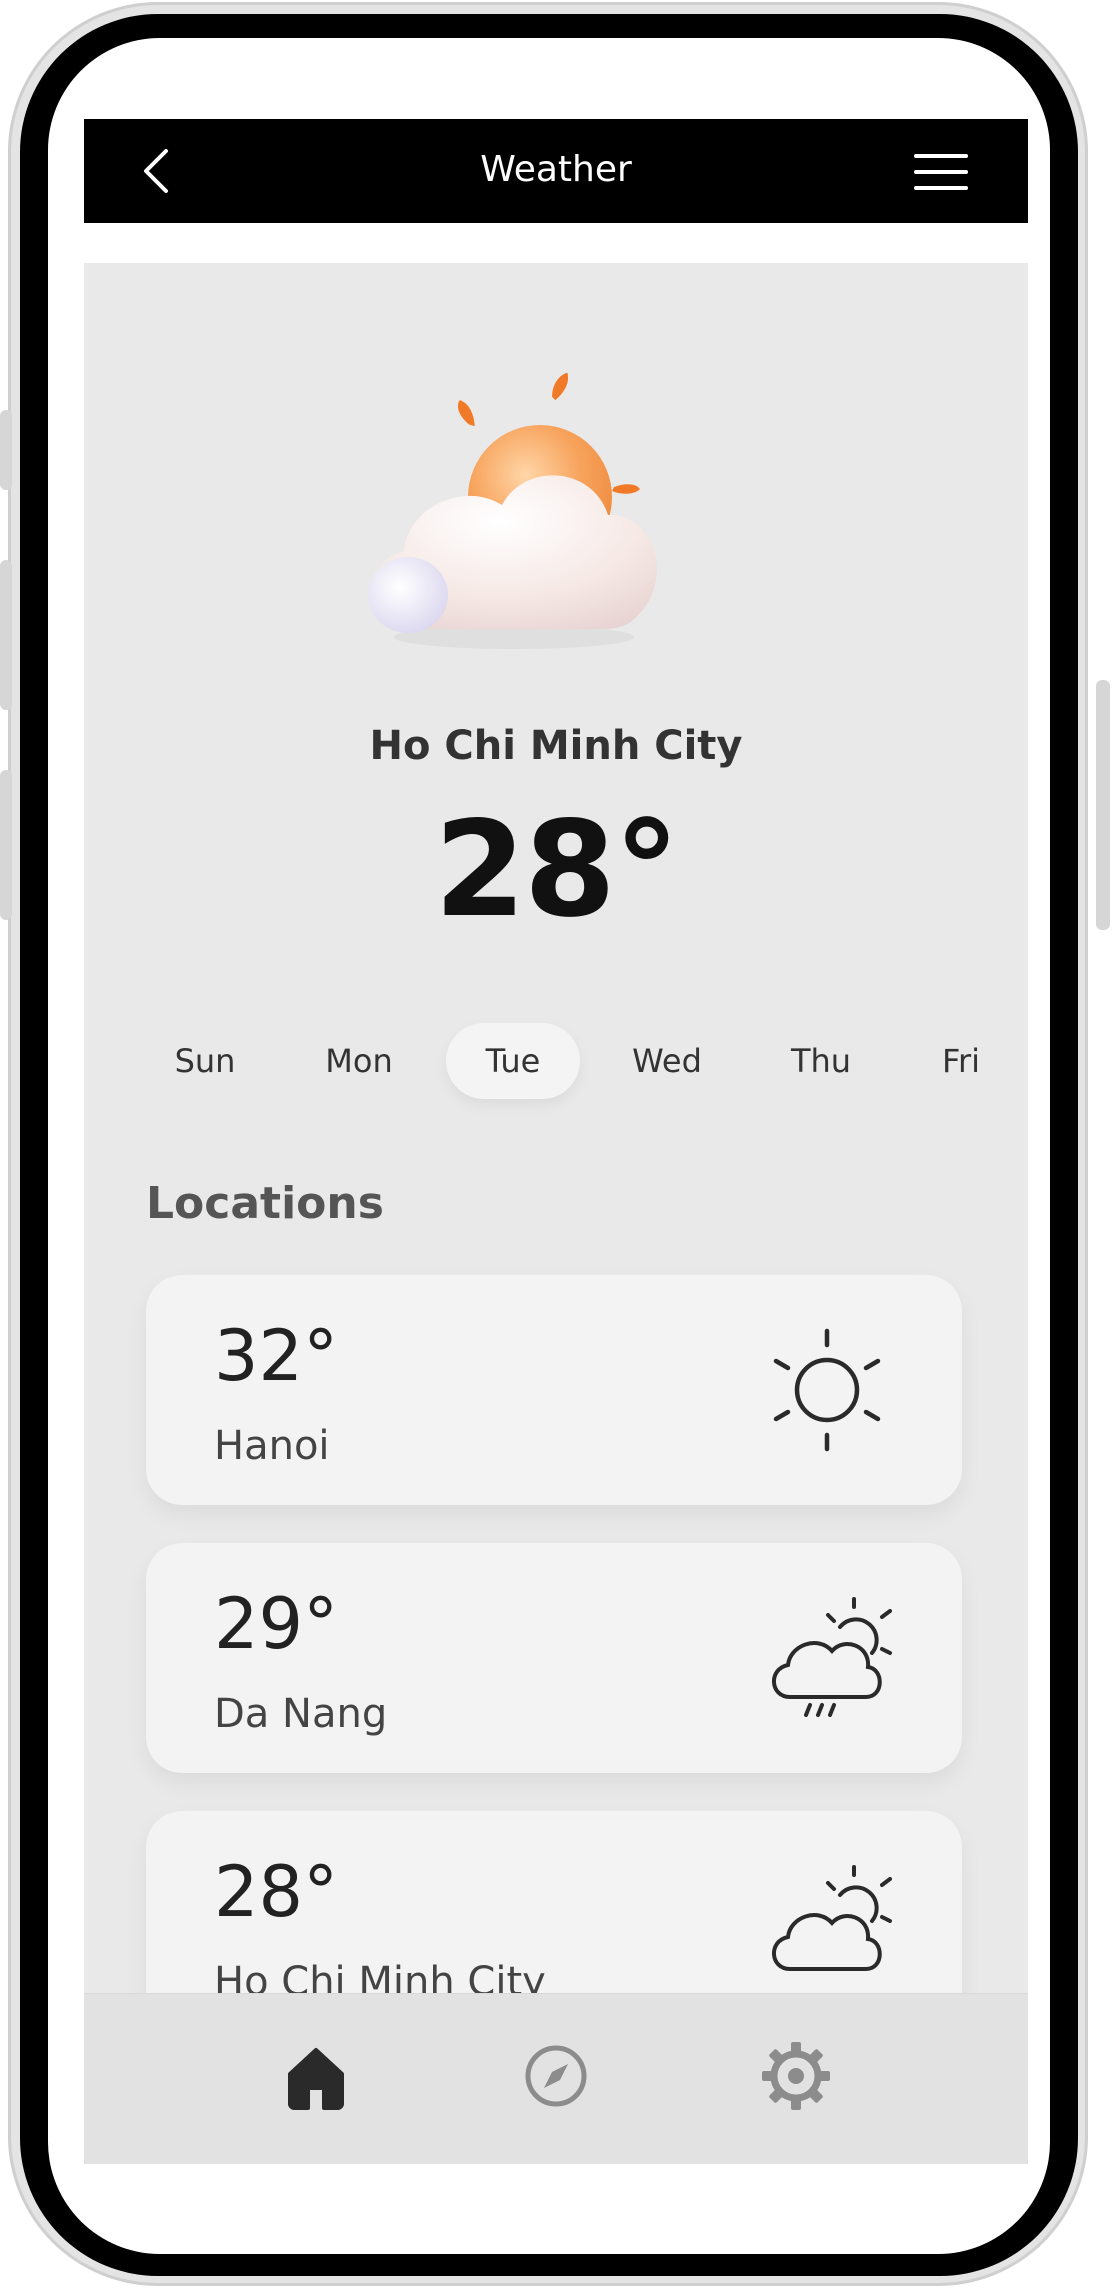 The width and height of the screenshot is (1112, 2292). What do you see at coordinates (832, 1657) in the screenshot?
I see `cloud-sun-rain-icon` at bounding box center [832, 1657].